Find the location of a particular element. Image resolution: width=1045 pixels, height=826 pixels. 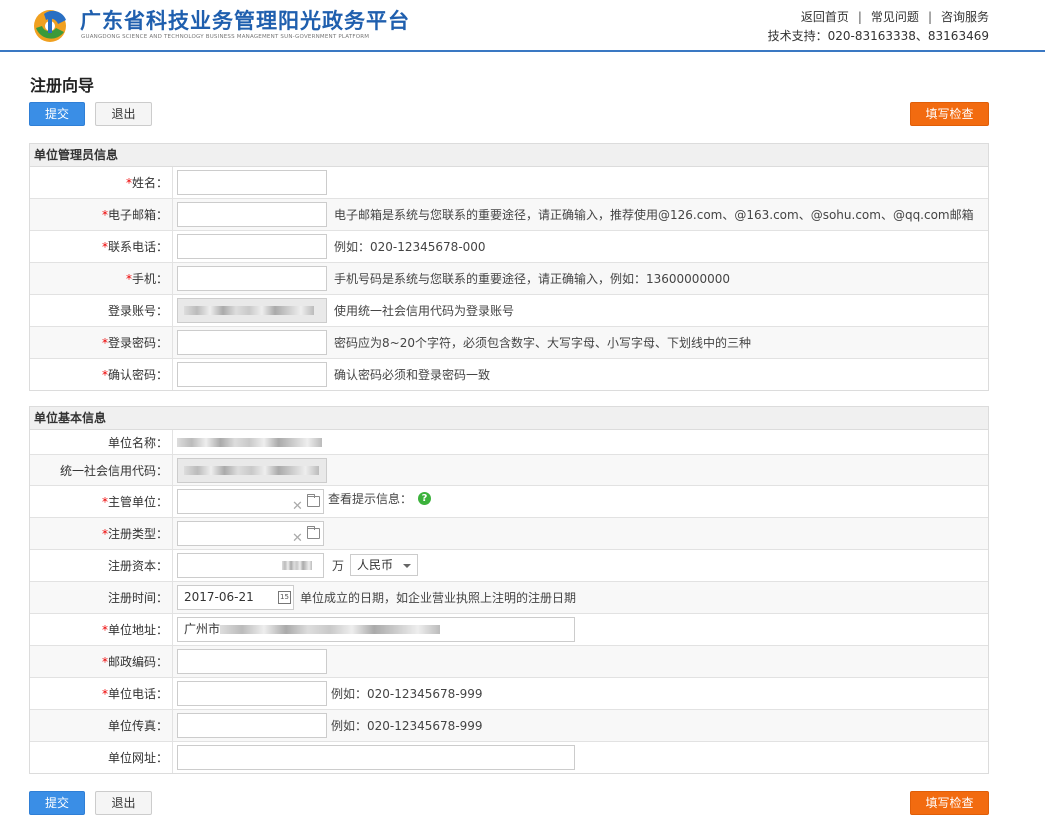

nav-consult-link: 咨询服务 is located at coordinates (965, 17).